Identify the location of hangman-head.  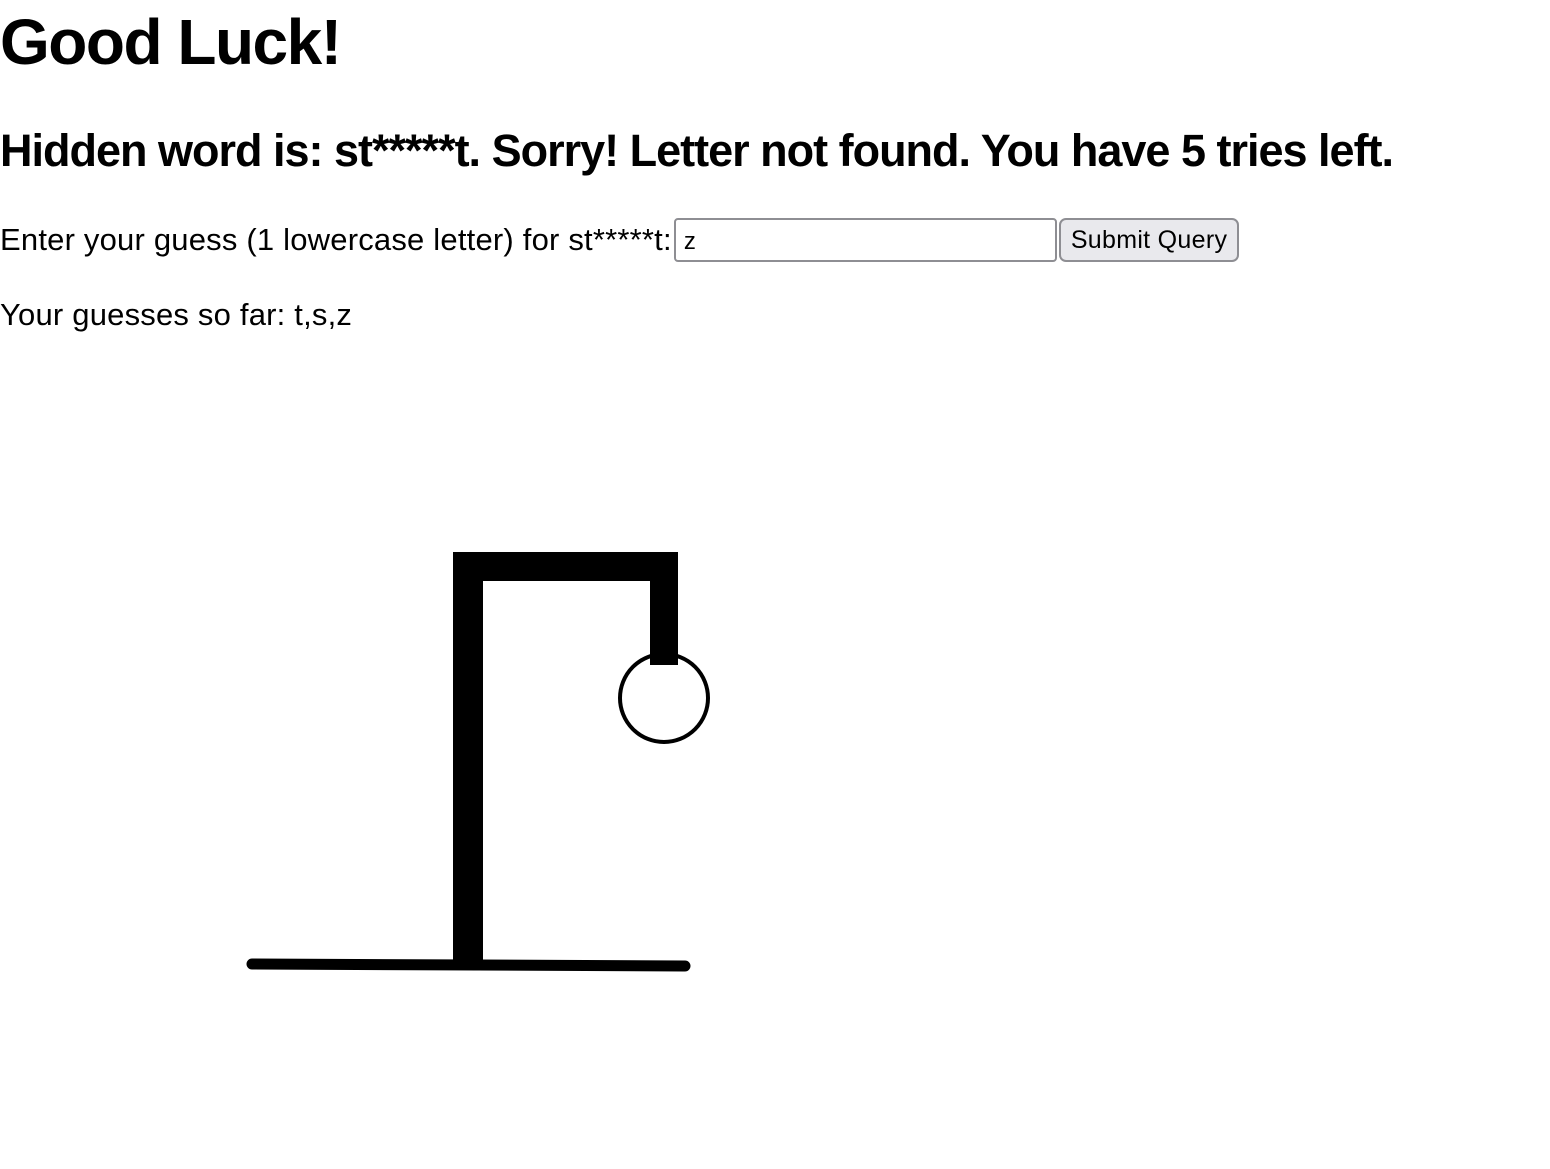
(664, 698).